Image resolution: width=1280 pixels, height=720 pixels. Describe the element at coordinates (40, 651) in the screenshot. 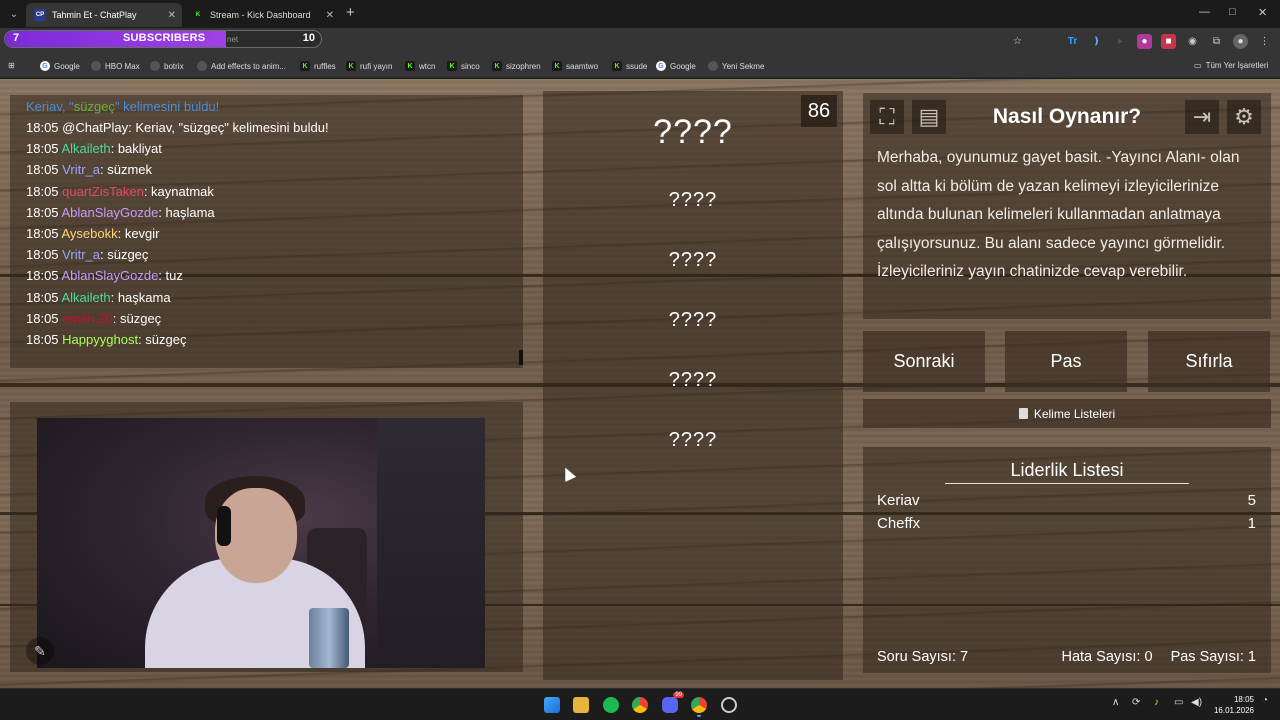

I see `edit-pencil-icon: ✎` at that location.